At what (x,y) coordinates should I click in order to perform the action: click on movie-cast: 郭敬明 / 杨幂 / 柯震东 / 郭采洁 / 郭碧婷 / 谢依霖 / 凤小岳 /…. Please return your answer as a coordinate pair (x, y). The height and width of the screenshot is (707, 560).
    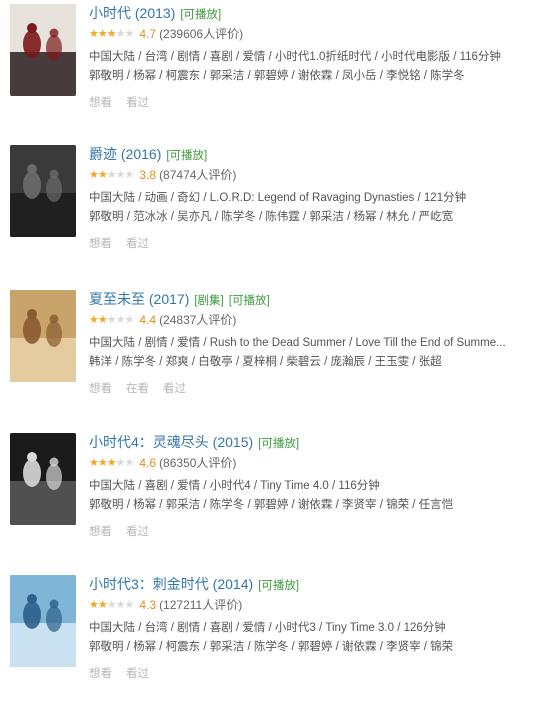
    Looking at the image, I should click on (277, 76).